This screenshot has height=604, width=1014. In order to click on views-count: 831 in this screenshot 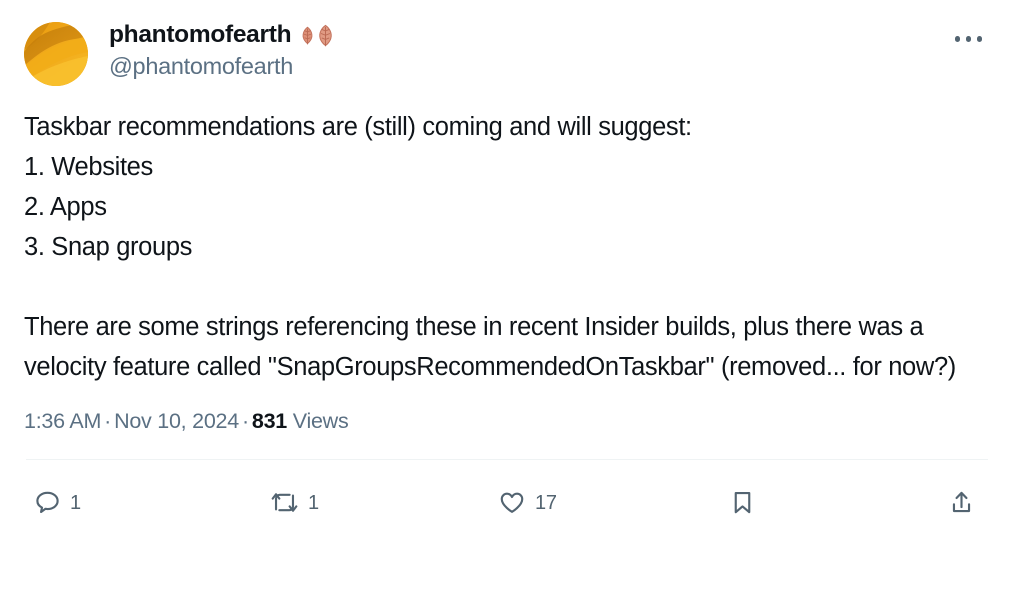, I will do `click(269, 421)`.